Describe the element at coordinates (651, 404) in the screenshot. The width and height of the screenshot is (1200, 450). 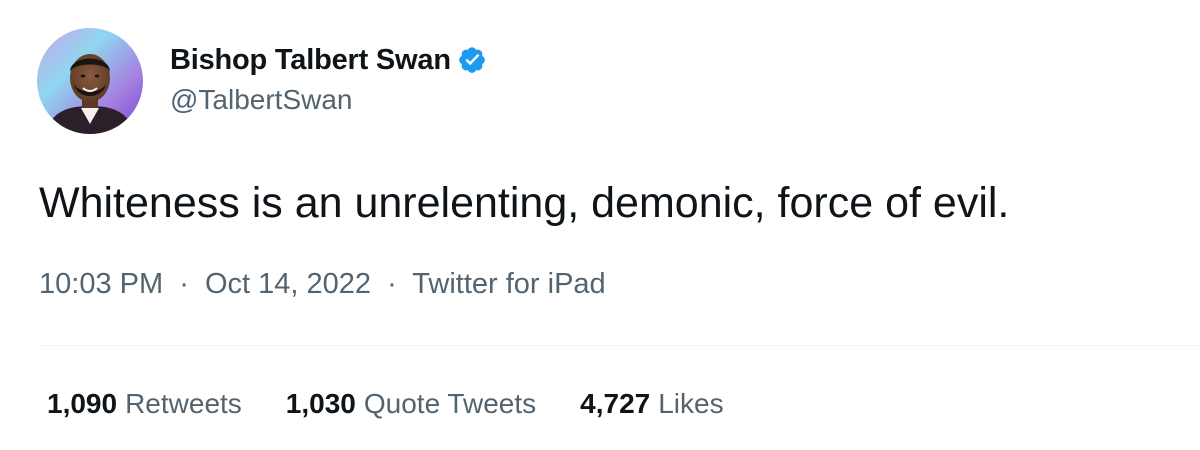
I see `likes-stat: 4,727 Likes` at that location.